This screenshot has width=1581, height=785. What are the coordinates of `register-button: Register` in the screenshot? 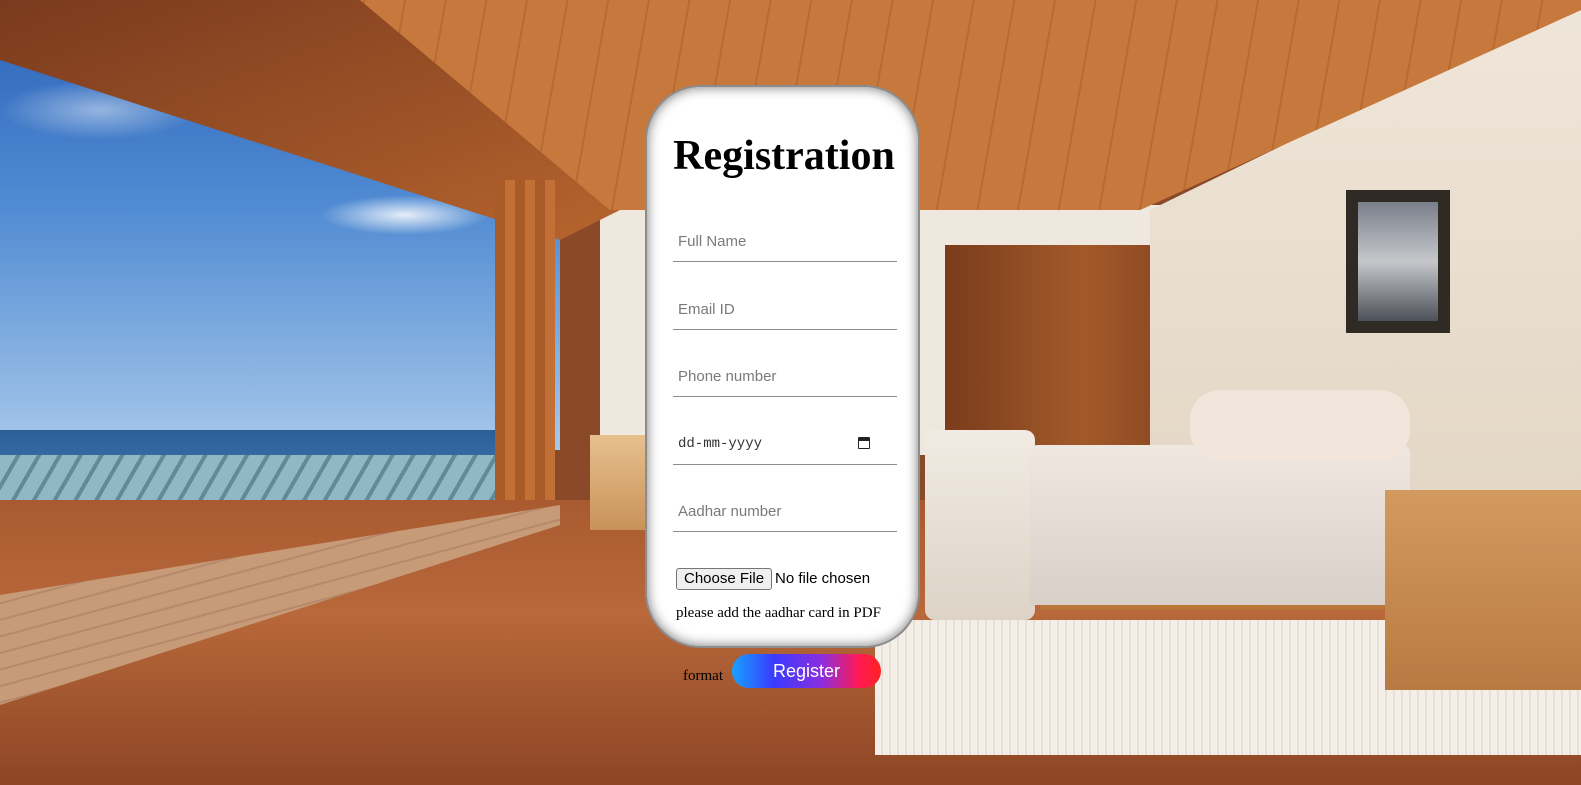 It's located at (806, 671).